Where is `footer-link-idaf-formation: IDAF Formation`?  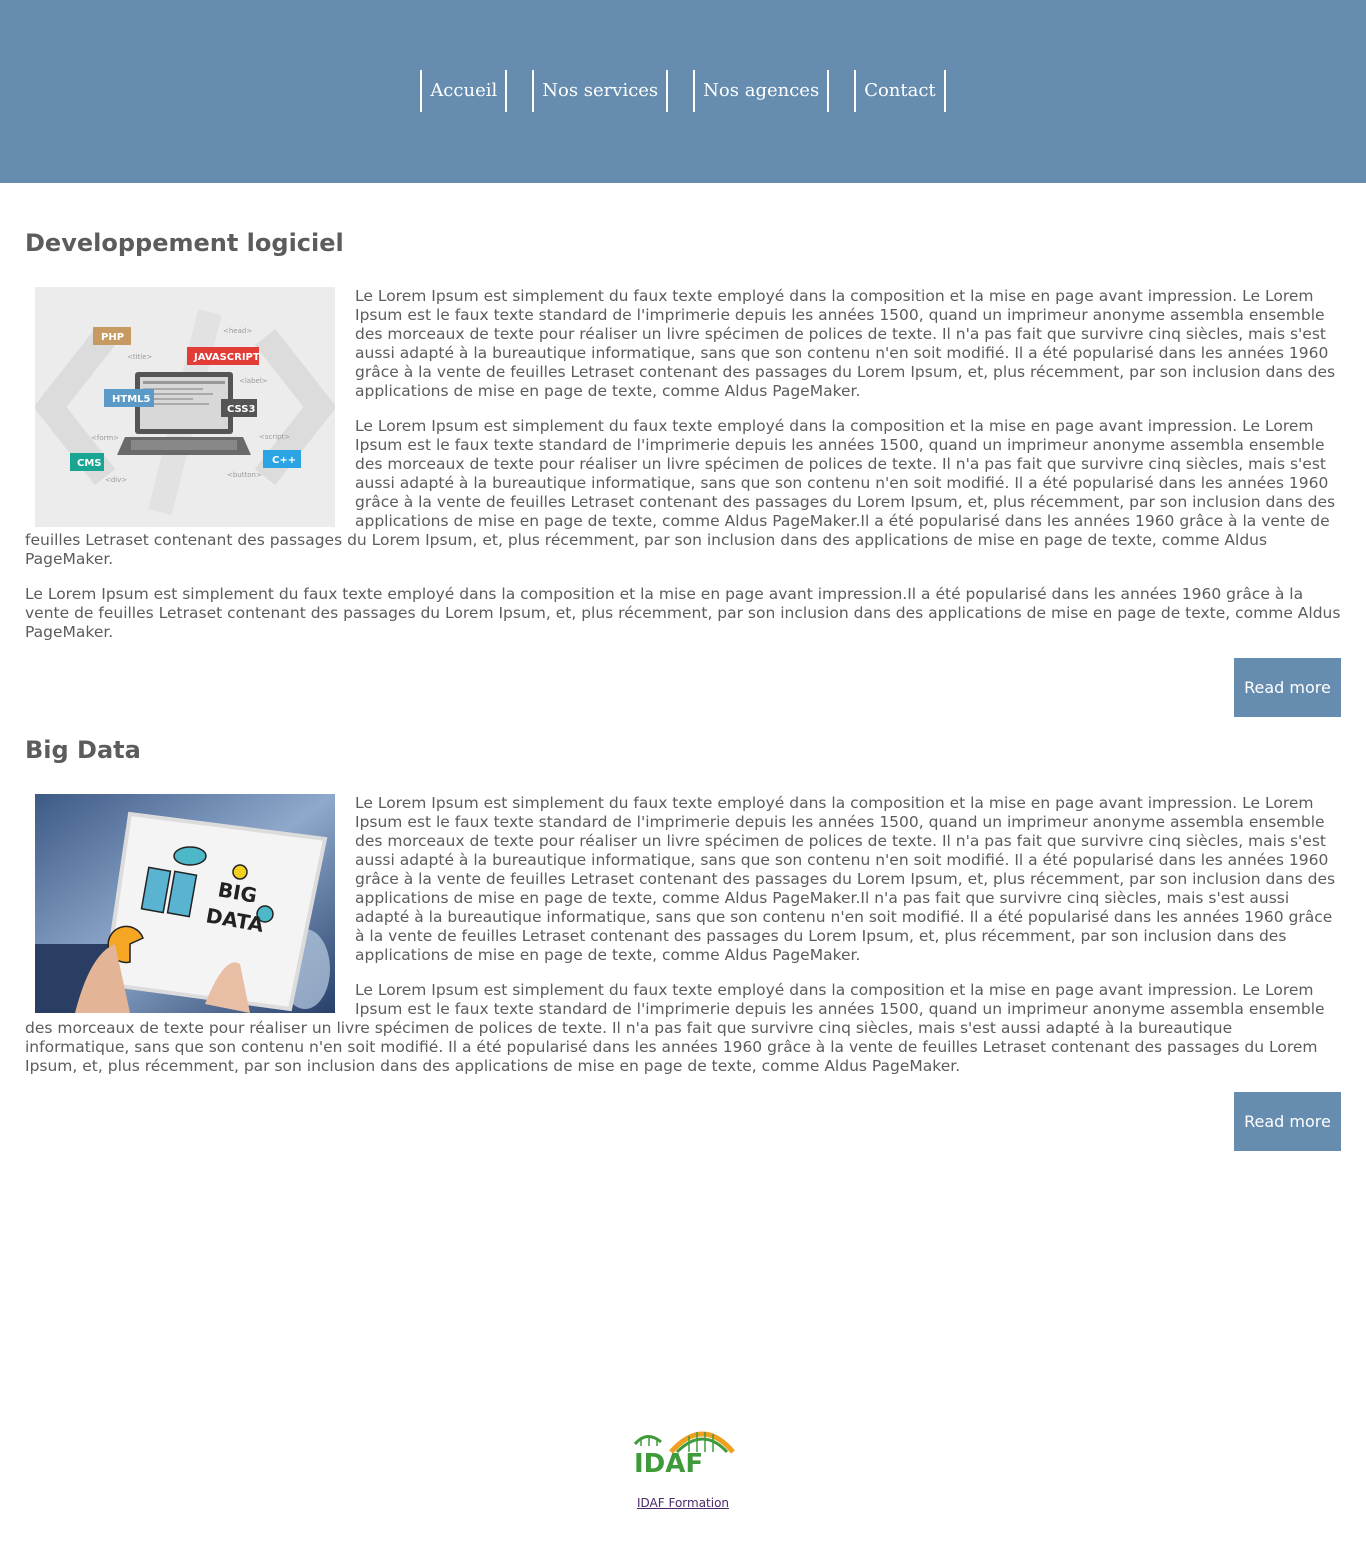
footer-link-idaf-formation: IDAF Formation is located at coordinates (683, 1503).